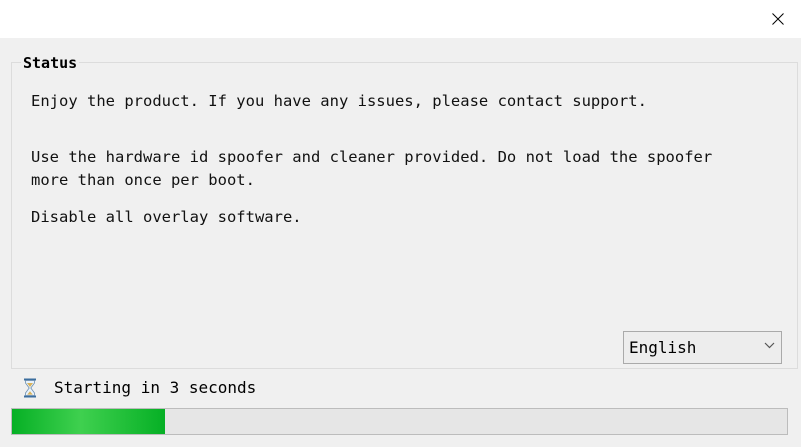 The image size is (801, 447). What do you see at coordinates (404, 388) in the screenshot?
I see `status-row: Starting in 3 seconds` at bounding box center [404, 388].